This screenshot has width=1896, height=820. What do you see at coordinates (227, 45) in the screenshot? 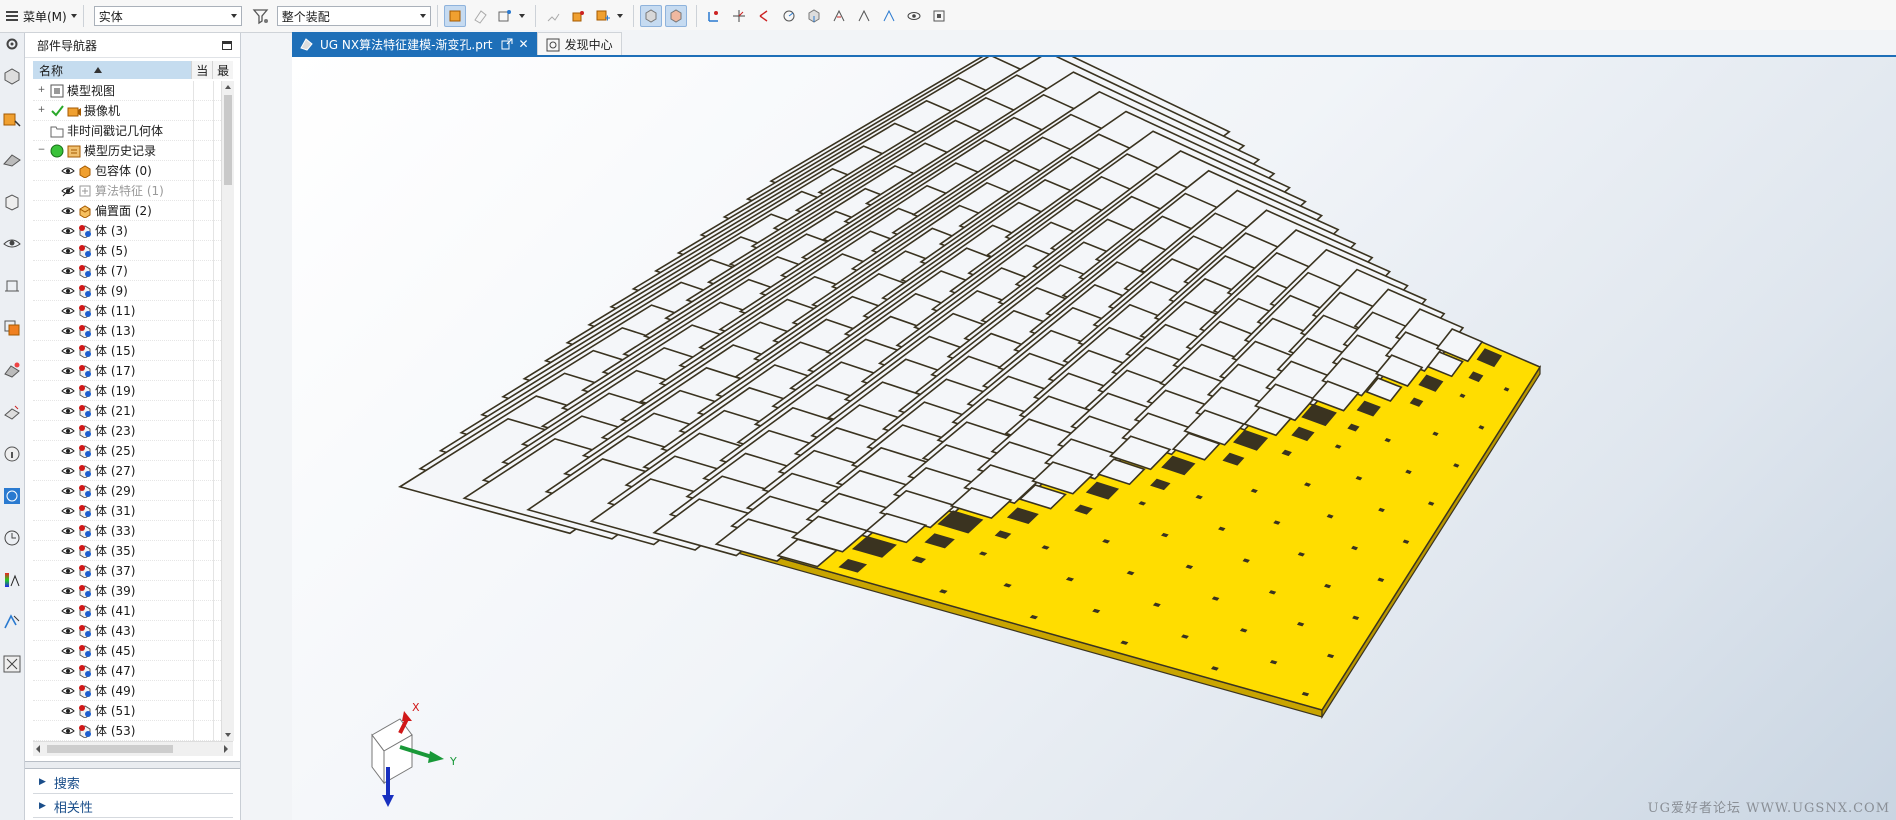
I see `maximize-icon` at bounding box center [227, 45].